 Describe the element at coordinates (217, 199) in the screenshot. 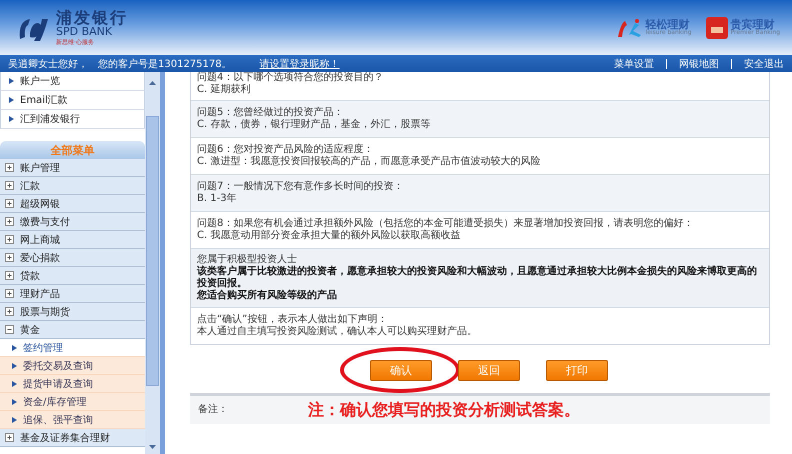

I see `answer-text: B. 1-3年` at that location.